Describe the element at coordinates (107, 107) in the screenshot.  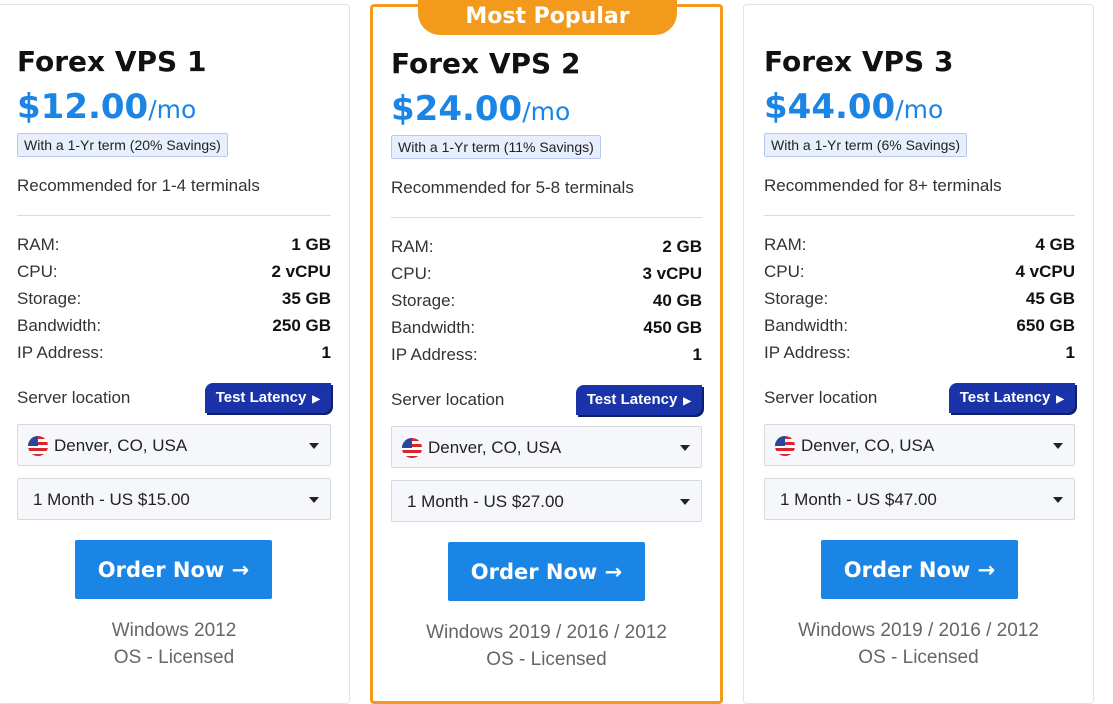
I see `plan-price: $12.00/mo` at that location.